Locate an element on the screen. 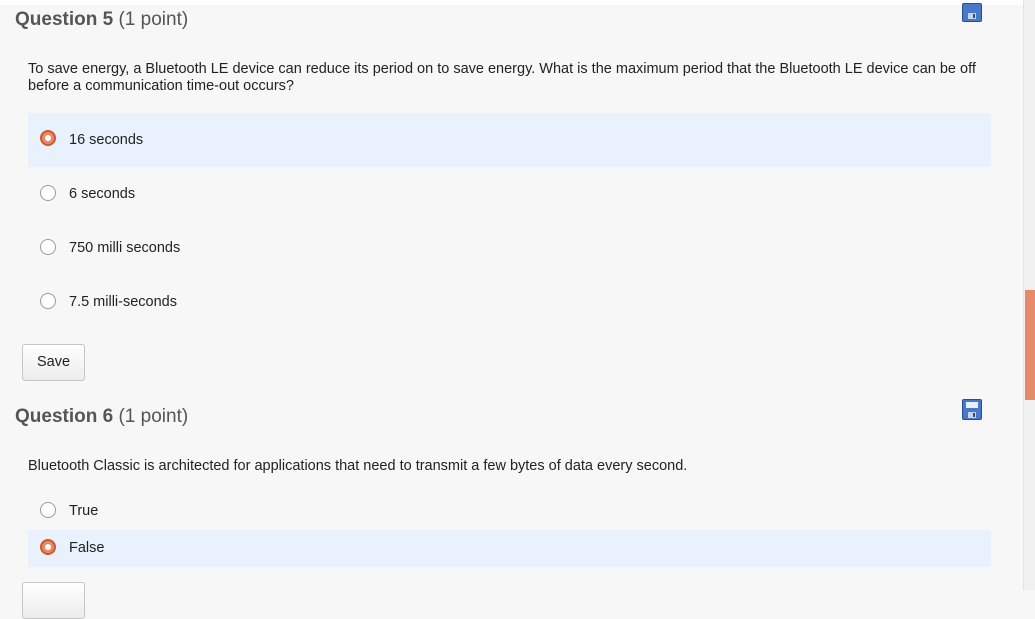 The width and height of the screenshot is (1035, 619). option-6-seconds: 6 seconds is located at coordinates (509, 194).